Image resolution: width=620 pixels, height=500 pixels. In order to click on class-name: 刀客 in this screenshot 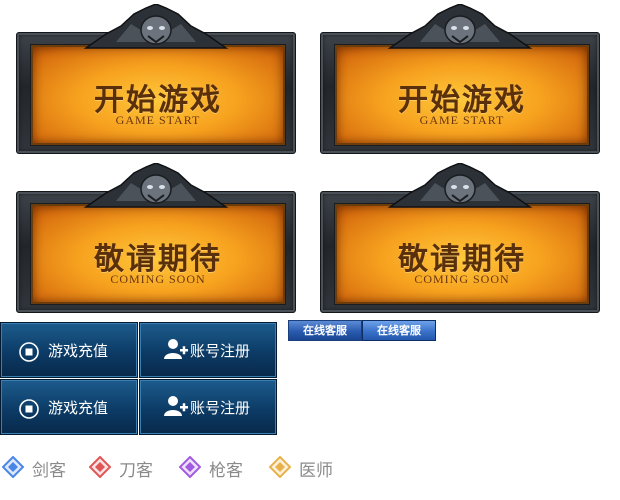, I will do `click(136, 471)`.